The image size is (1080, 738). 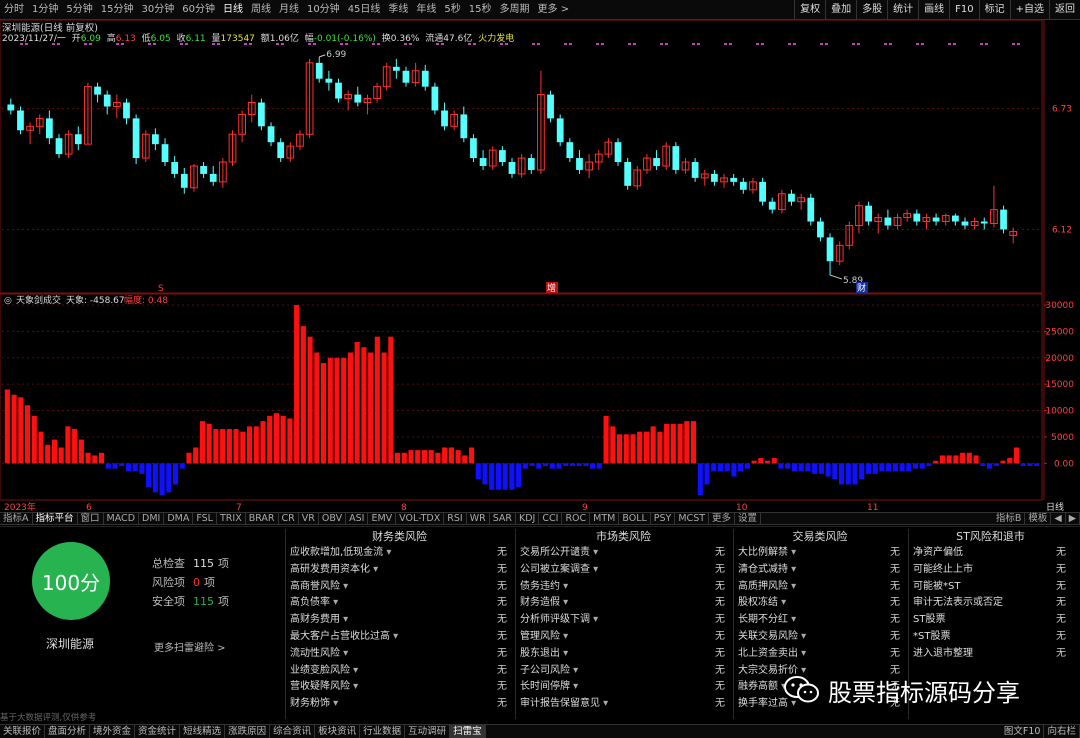 What do you see at coordinates (763, 704) in the screenshot?
I see `risk-item-text: 换手率过高` at bounding box center [763, 704].